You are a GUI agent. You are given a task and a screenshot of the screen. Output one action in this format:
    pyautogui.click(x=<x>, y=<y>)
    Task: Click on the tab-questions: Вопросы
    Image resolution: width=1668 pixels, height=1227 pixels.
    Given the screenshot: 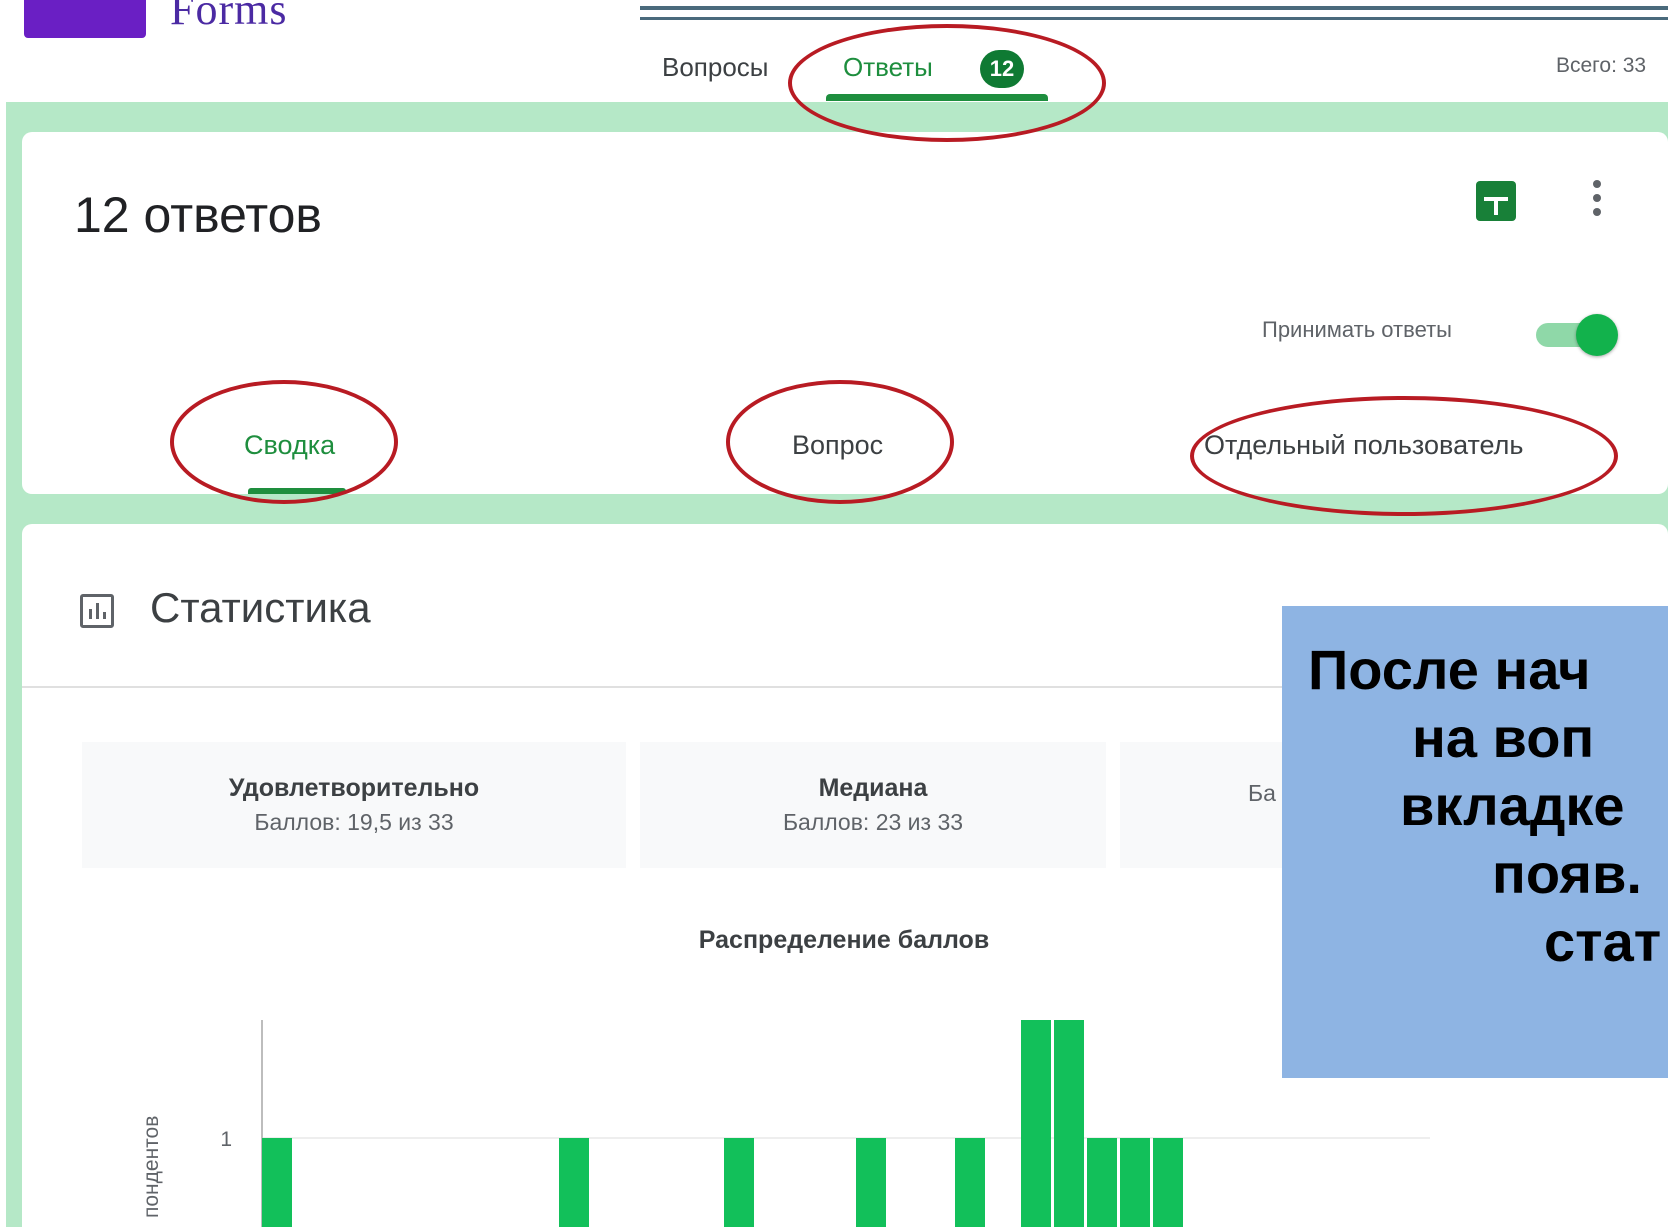 What is the action you would take?
    pyautogui.click(x=715, y=67)
    